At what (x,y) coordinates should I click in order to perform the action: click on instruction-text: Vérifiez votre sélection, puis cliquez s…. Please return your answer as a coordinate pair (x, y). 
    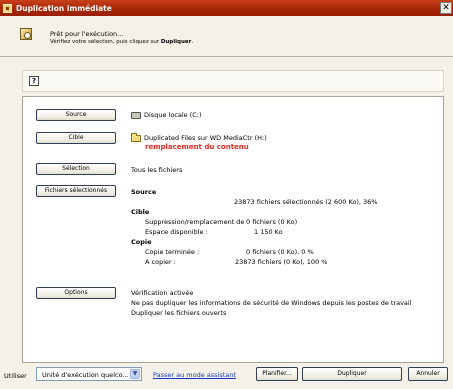
    Looking at the image, I should click on (105, 42).